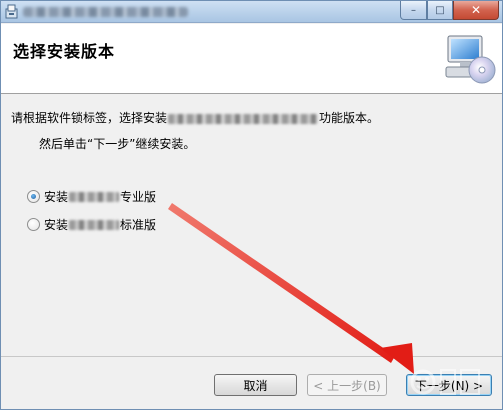  I want to click on back-button: < 上一步(B), so click(347, 385).